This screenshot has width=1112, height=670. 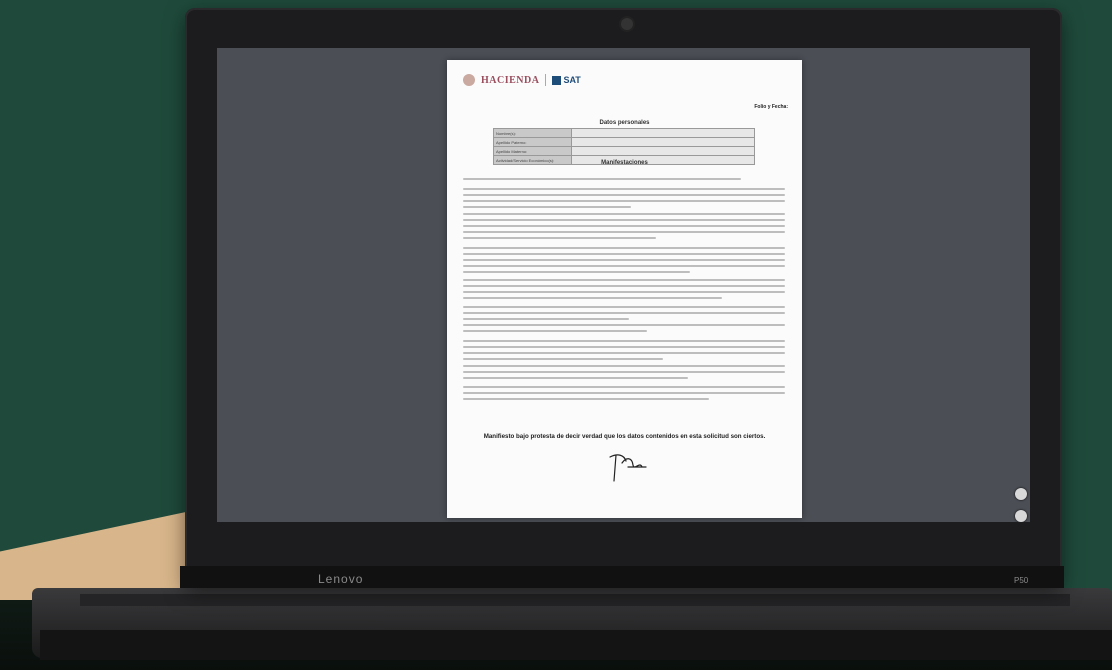 I want to click on handwritten-signature, so click(x=628, y=468).